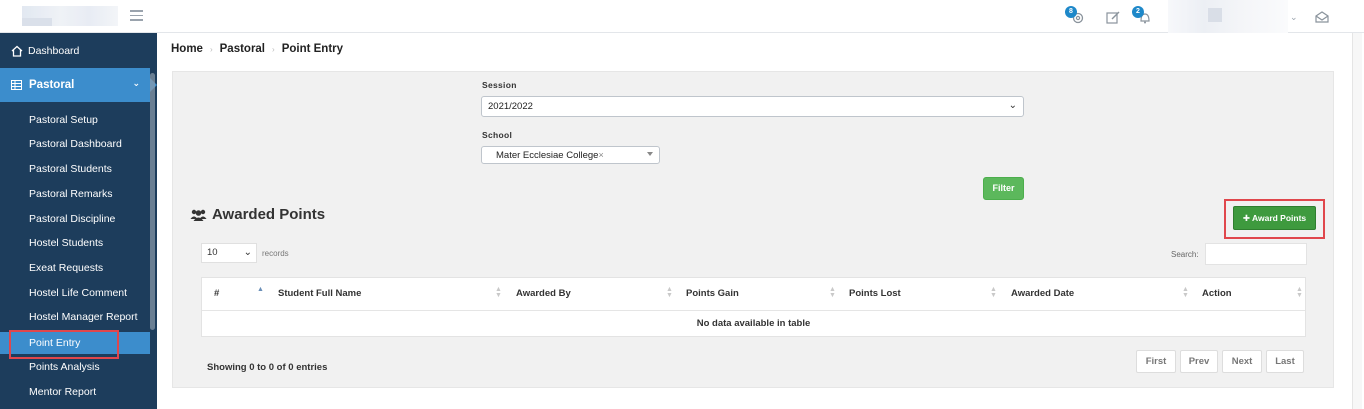 The image size is (1364, 409). Describe the element at coordinates (212, 252) in the screenshot. I see `records-length-value: 10` at that location.